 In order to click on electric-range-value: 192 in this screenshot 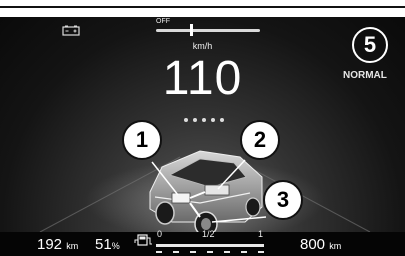, I will do `click(50, 244)`.